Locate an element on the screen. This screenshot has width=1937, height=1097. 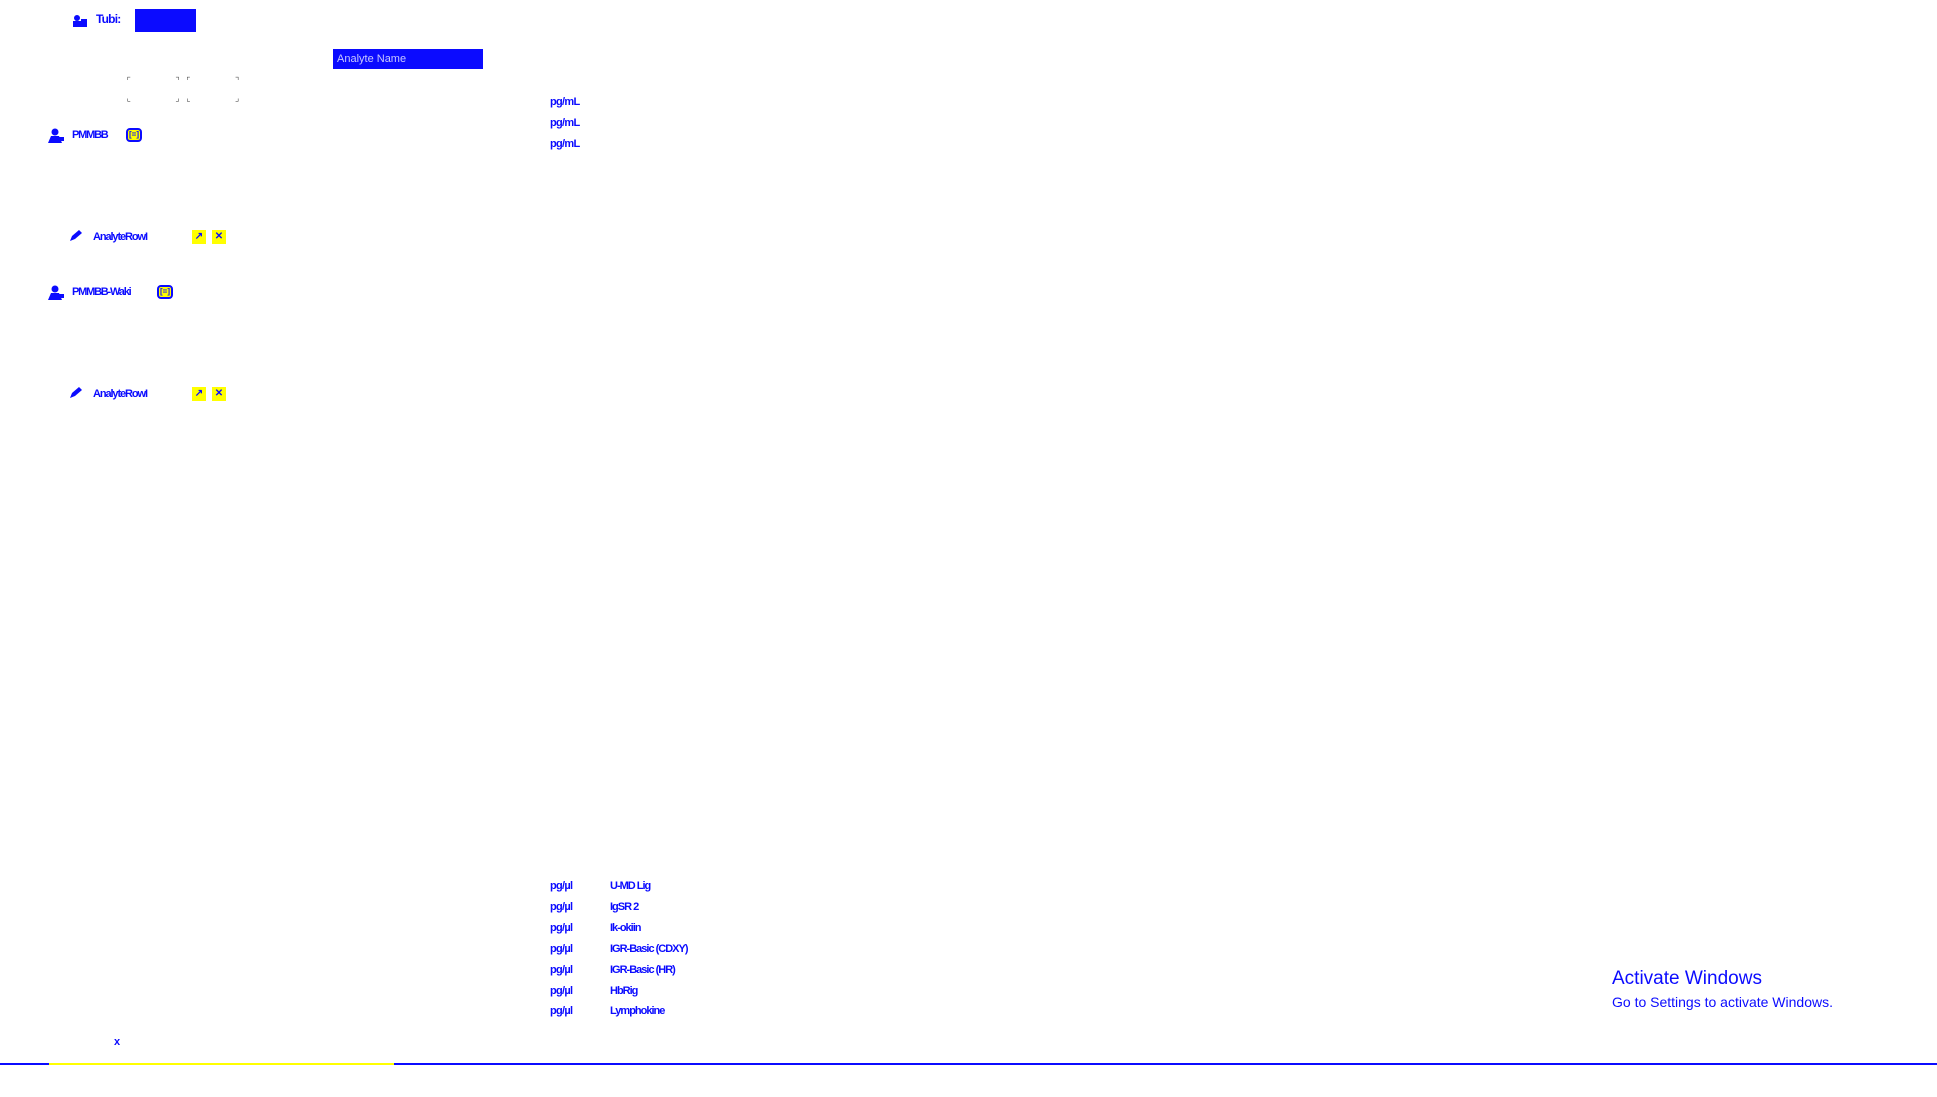
list-item-clipped: pg/µl Lymphokine is located at coordinates (650, 1011).